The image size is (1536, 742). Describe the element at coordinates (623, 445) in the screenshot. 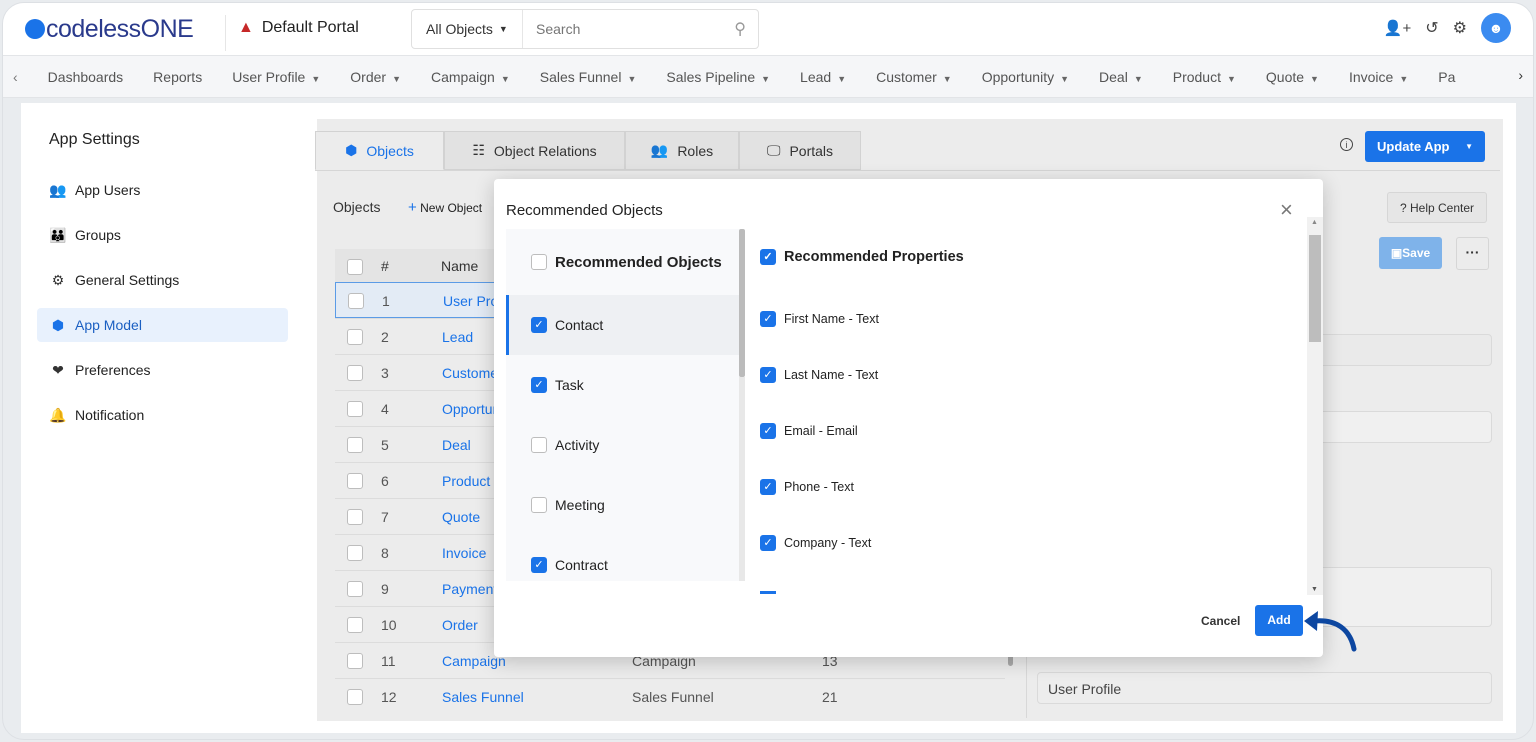

I see `recommended-object-activity: Activity` at that location.